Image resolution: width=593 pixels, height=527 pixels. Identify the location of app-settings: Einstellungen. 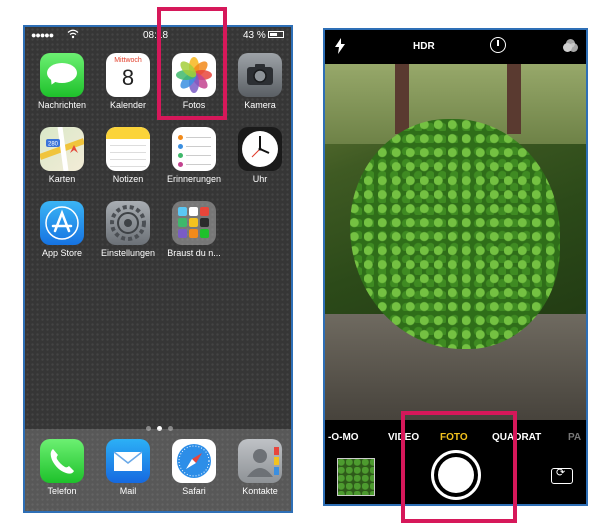
(128, 229).